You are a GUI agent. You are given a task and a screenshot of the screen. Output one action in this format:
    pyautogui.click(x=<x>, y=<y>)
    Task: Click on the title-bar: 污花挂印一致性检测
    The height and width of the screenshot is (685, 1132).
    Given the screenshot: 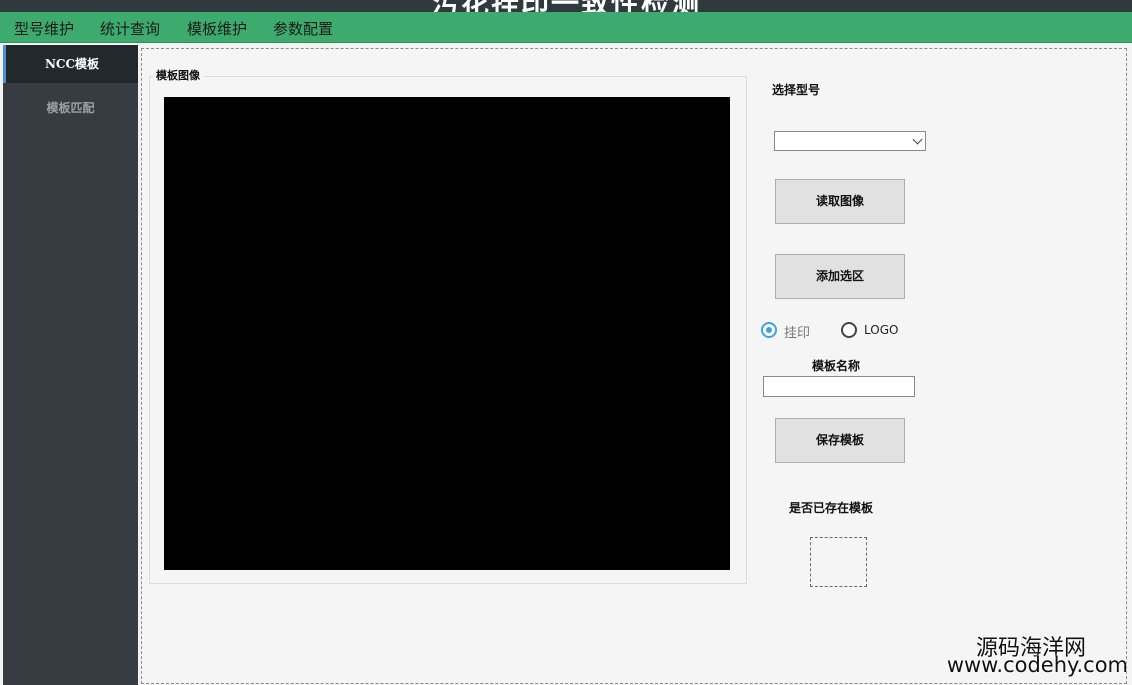 What is the action you would take?
    pyautogui.click(x=566, y=6)
    